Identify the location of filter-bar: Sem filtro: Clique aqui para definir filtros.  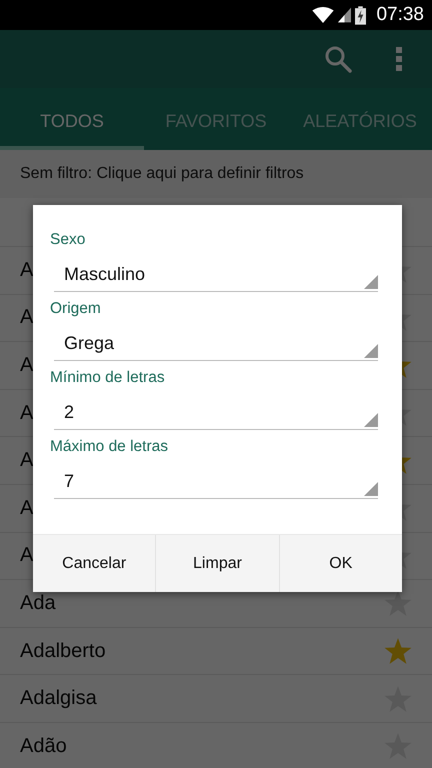
(216, 174).